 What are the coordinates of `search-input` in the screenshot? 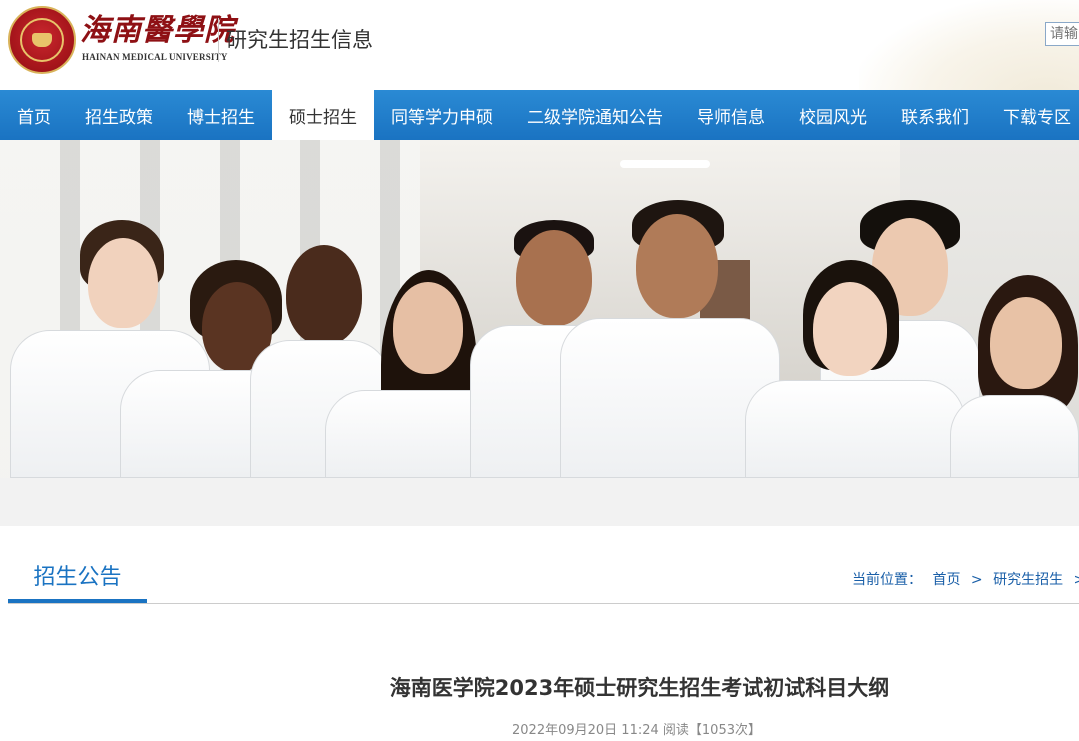 It's located at (1062, 34).